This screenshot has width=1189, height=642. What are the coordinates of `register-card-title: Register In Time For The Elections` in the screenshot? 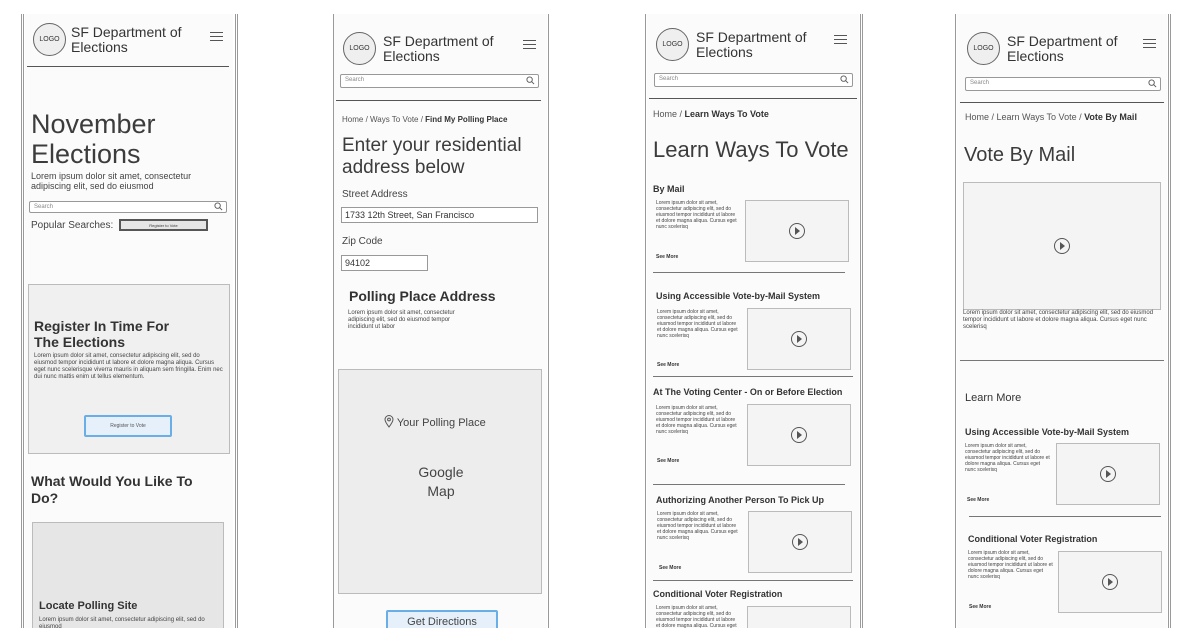 It's located at (101, 334).